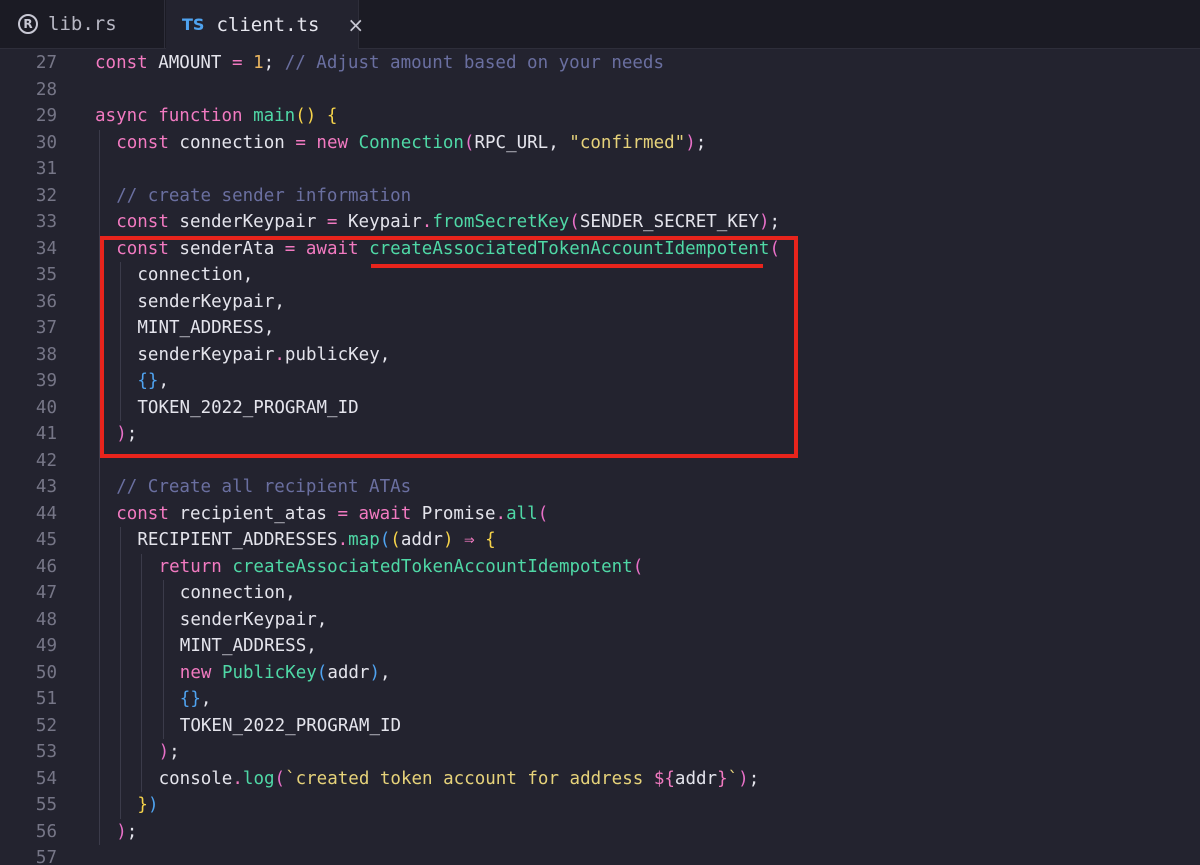  Describe the element at coordinates (600, 855) in the screenshot. I see `code-line: 57` at that location.